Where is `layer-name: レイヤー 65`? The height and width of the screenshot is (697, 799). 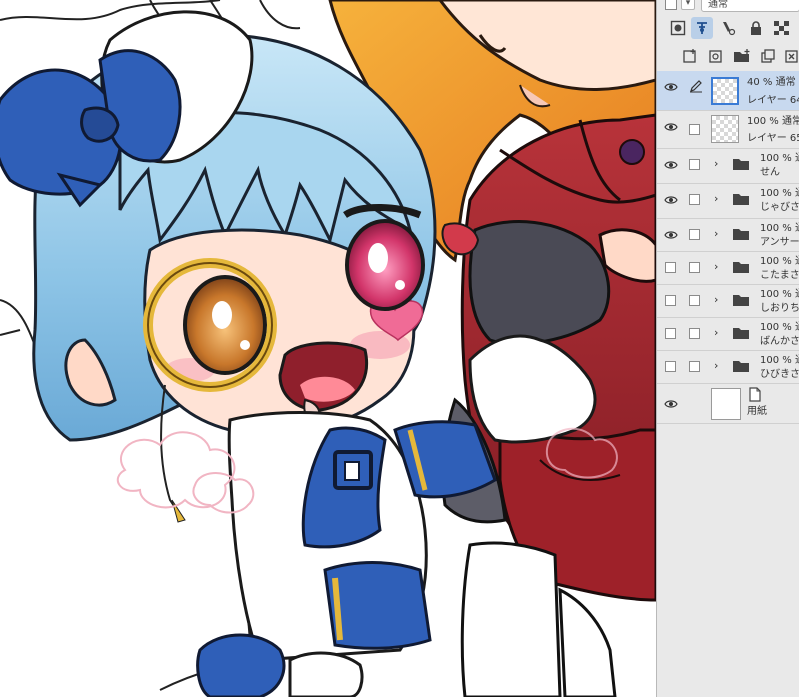 layer-name: レイヤー 65 is located at coordinates (773, 138).